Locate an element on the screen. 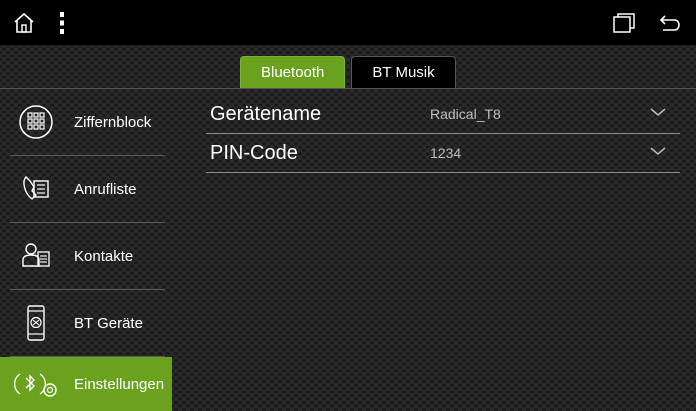 This screenshot has height=411, width=696. sidebar-item-label: Ziffernblock is located at coordinates (113, 122).